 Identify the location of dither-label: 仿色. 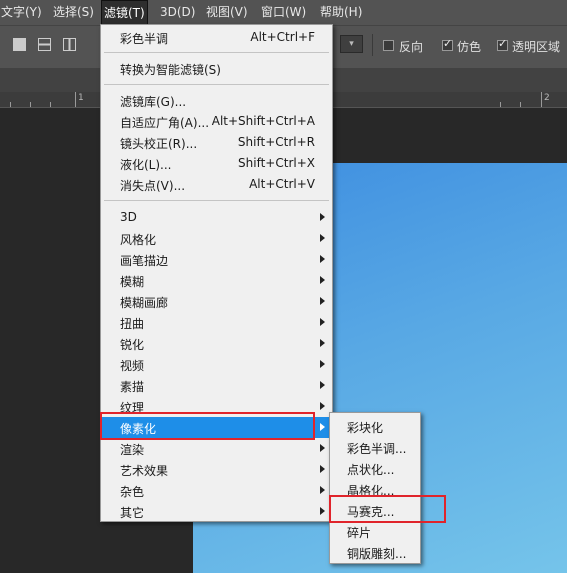
(469, 47).